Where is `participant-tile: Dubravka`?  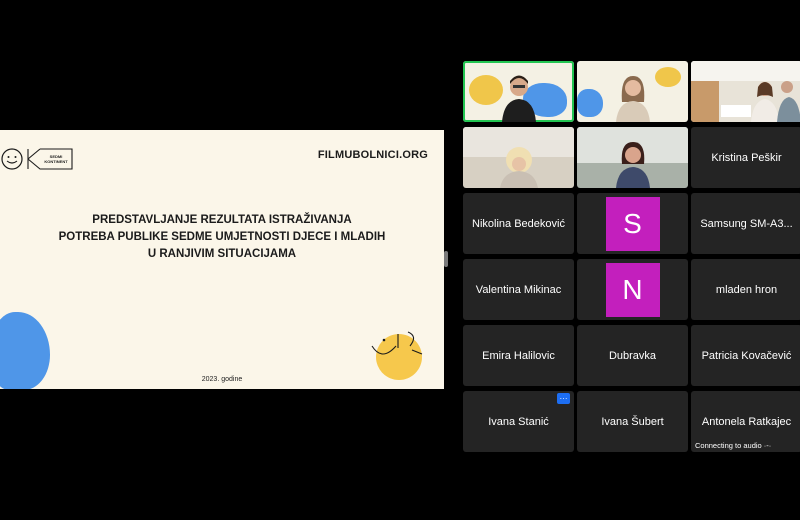
participant-tile: Dubravka is located at coordinates (632, 355).